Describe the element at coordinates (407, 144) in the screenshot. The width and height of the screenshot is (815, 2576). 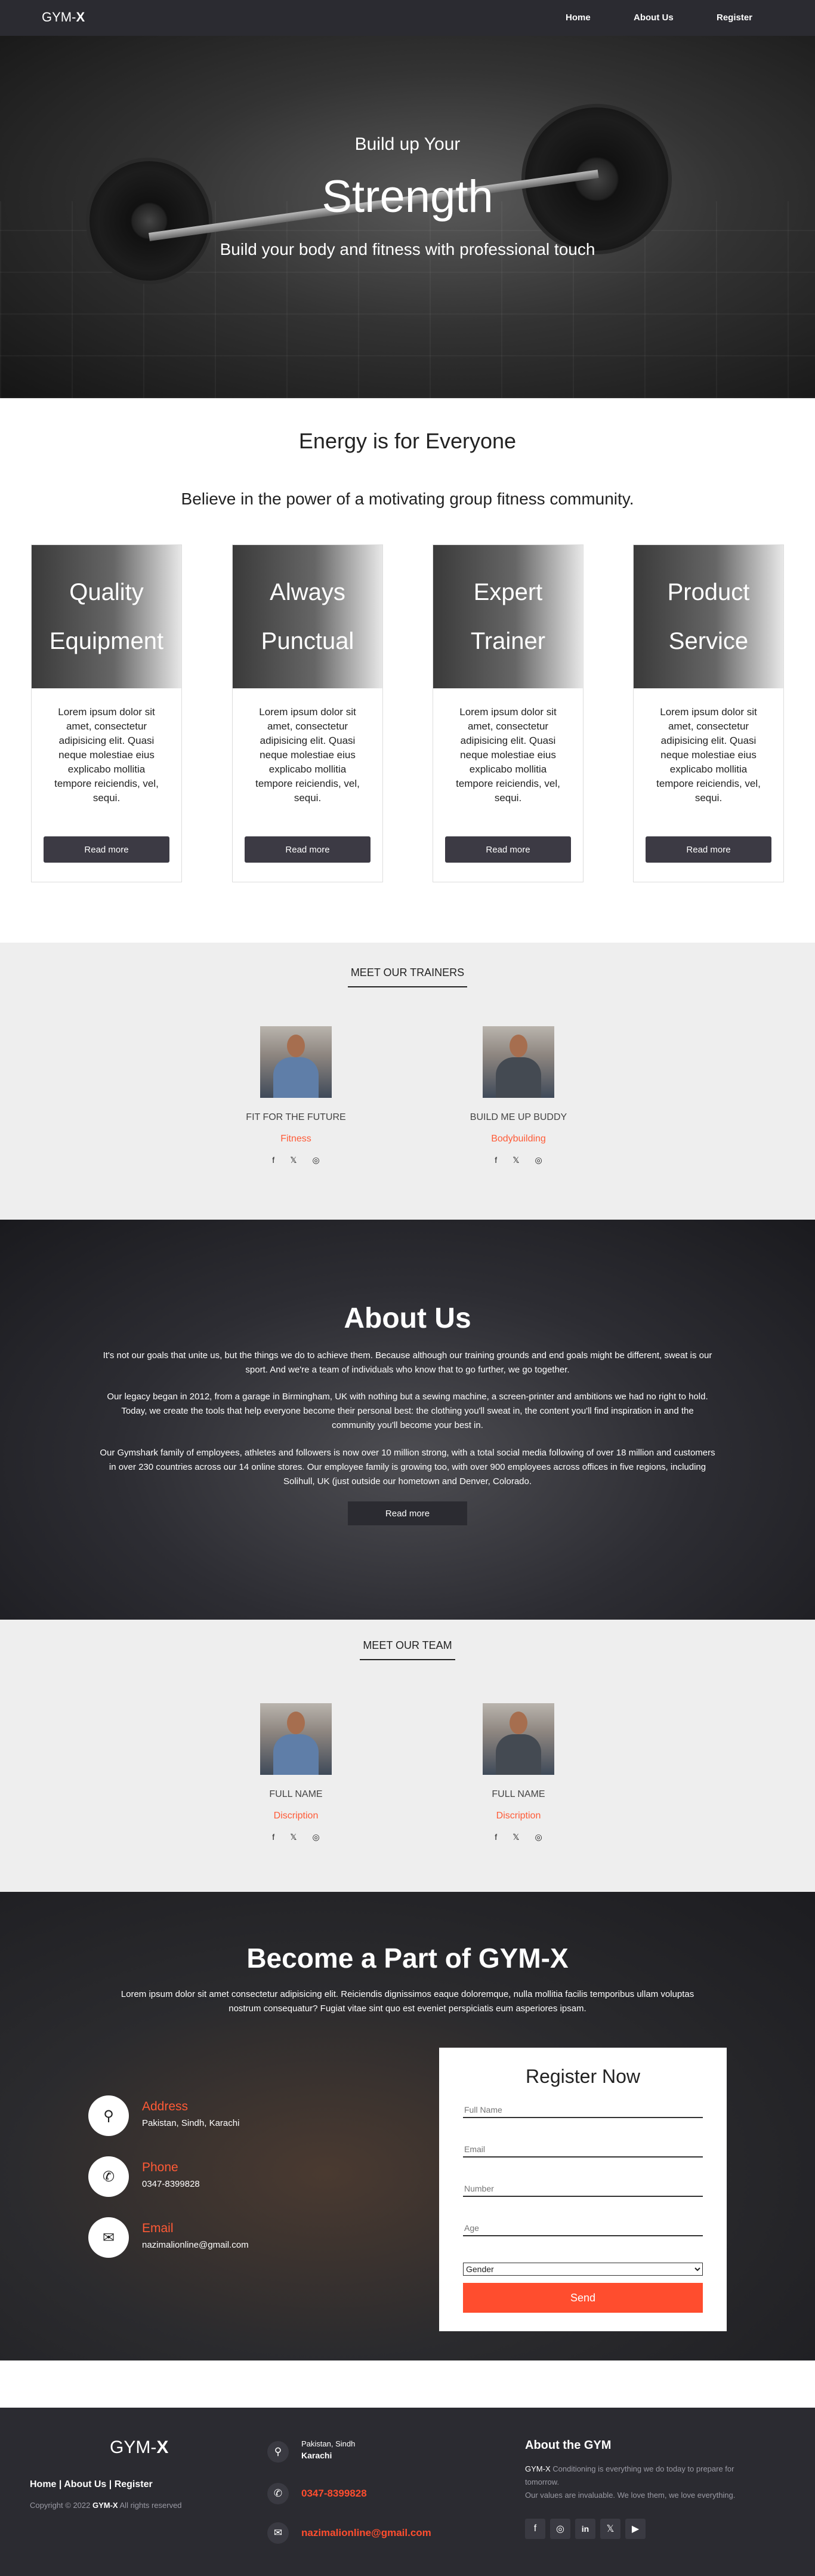
I see `hero-line-1: Build up Your` at that location.